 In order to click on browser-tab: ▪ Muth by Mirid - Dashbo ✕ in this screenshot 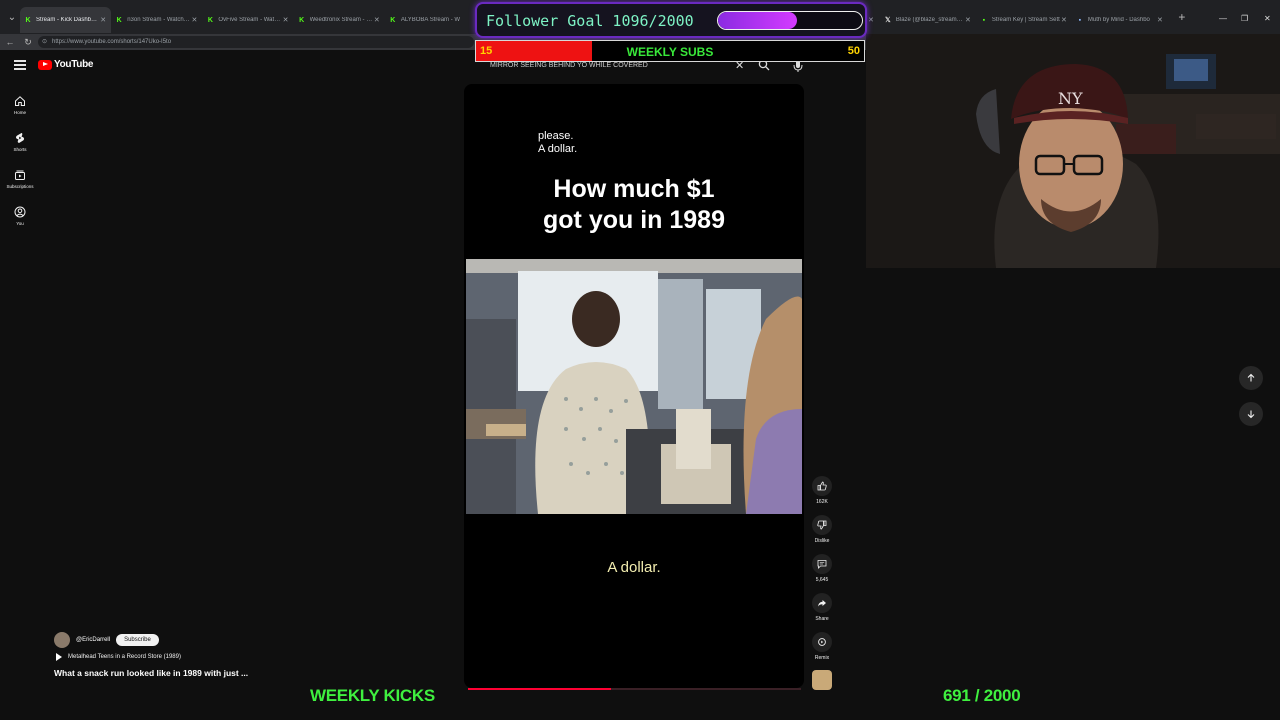, I will do `click(1120, 20)`.